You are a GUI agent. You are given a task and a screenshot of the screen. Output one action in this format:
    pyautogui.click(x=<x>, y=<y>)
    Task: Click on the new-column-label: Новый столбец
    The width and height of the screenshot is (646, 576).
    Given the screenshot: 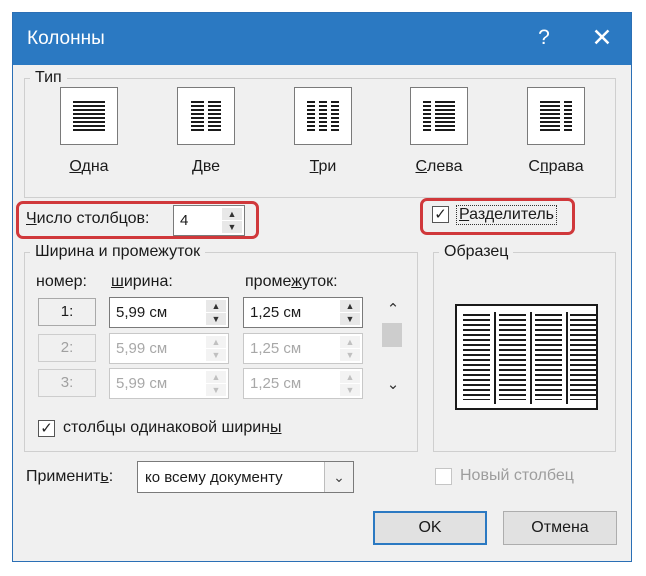 What is the action you would take?
    pyautogui.click(x=517, y=475)
    